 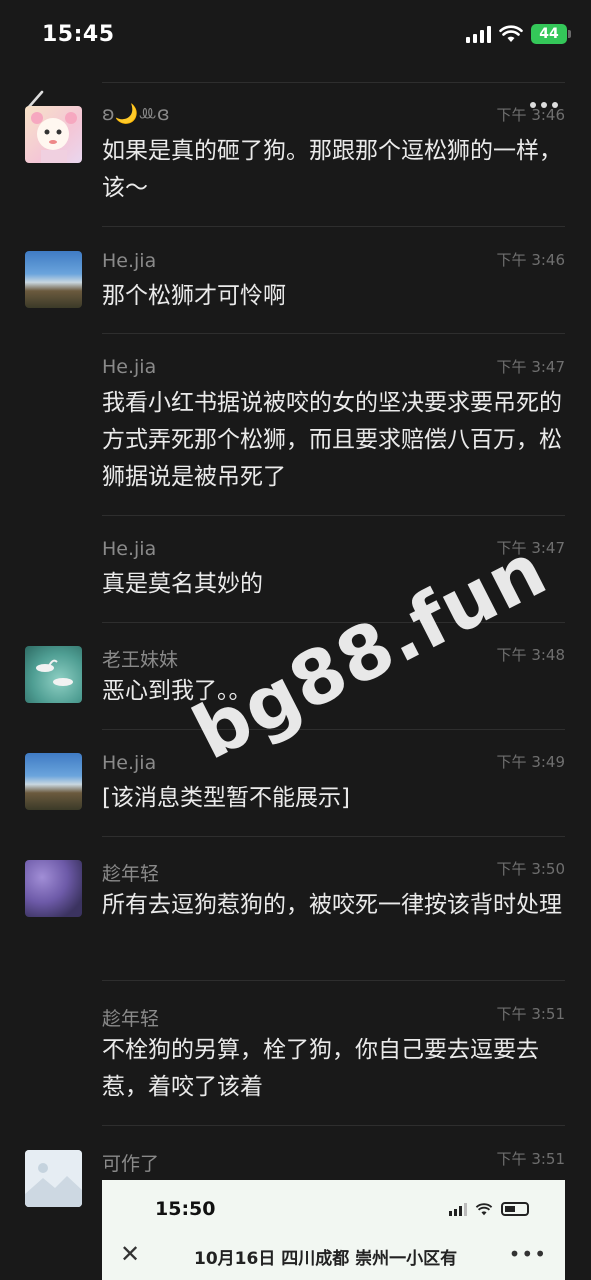 I want to click on embedded-status-icons, so click(x=489, y=1209).